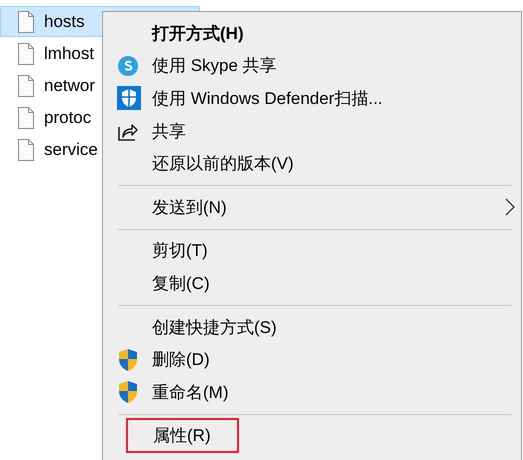 This screenshot has width=523, height=460. I want to click on menu-item: 复制(C), so click(181, 283).